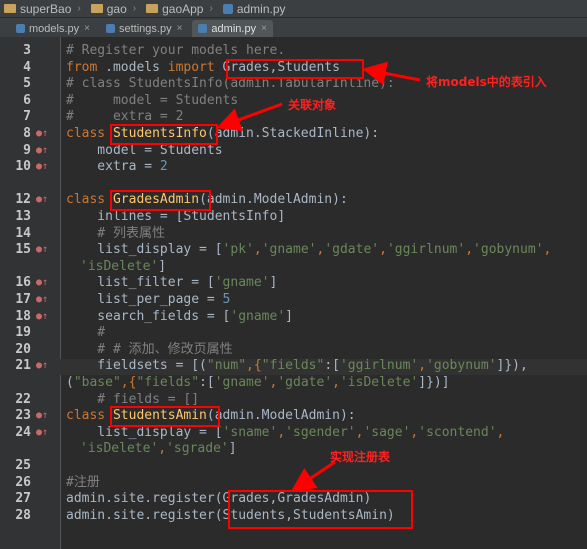 The height and width of the screenshot is (549, 587). I want to click on line-number: 12, so click(23, 200).